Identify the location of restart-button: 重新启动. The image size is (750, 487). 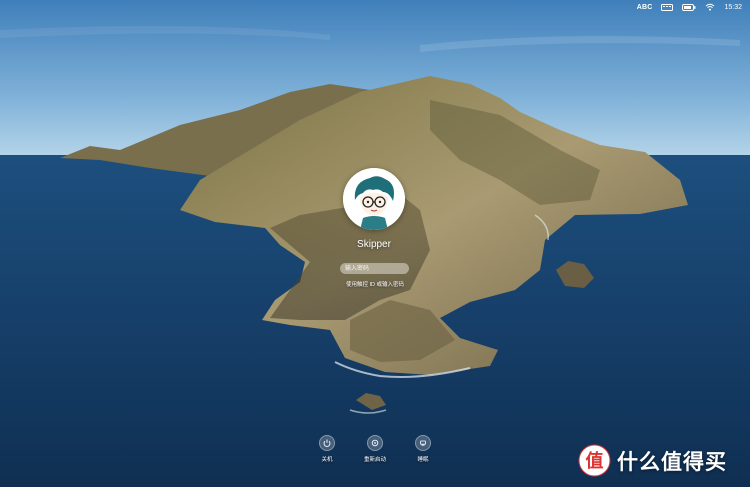
(375, 449).